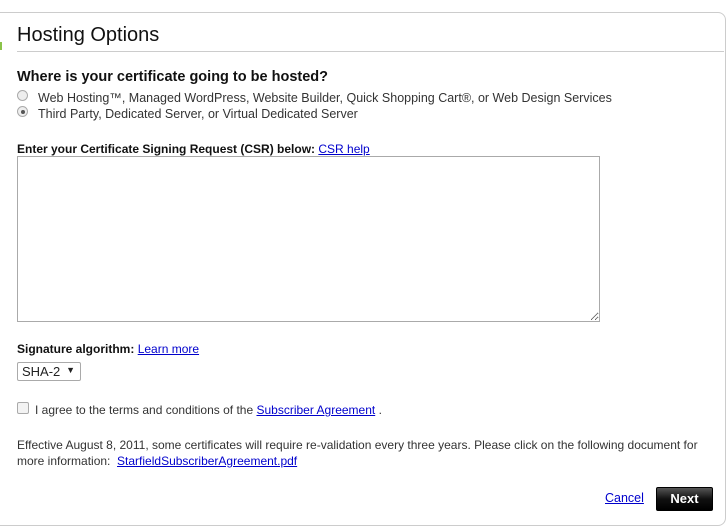 The height and width of the screenshot is (528, 728). I want to click on page-title: Hosting Options, so click(88, 35).